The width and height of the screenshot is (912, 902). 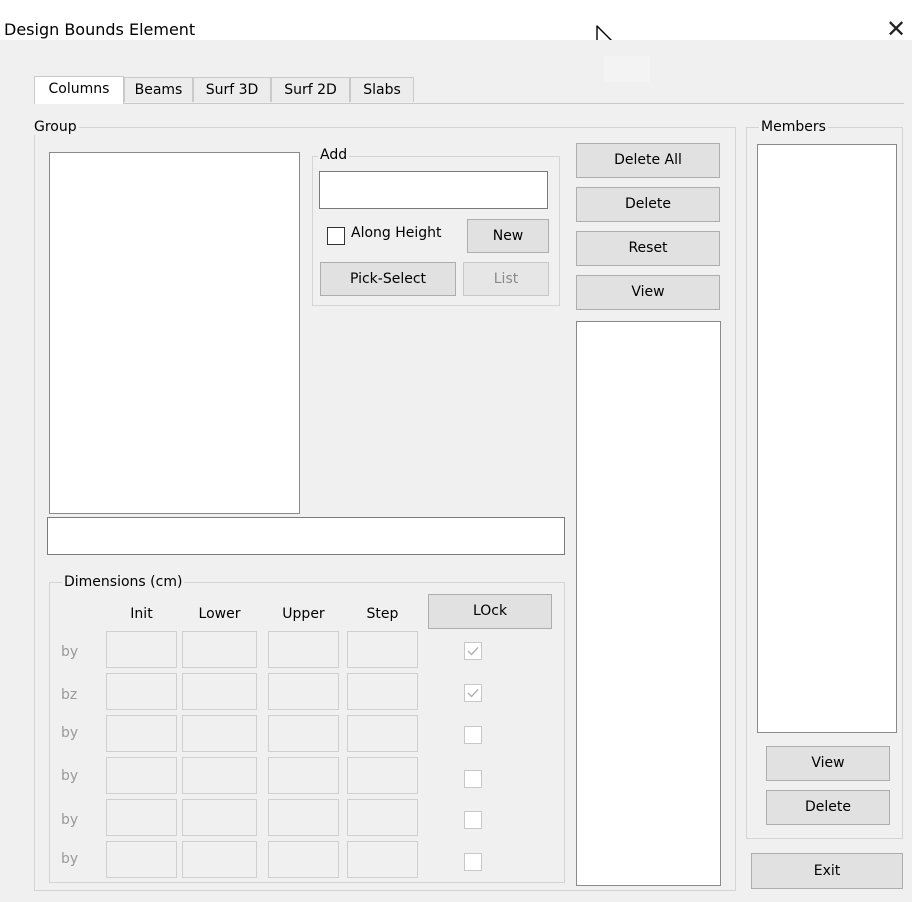 I want to click on tab-surf-3d: Surf 3D, so click(x=232, y=89).